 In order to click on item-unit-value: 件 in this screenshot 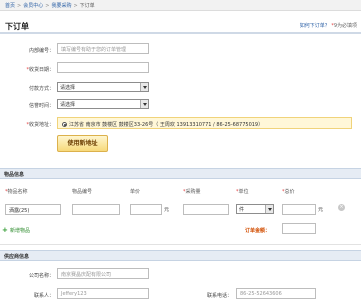, I will do `click(242, 210)`.